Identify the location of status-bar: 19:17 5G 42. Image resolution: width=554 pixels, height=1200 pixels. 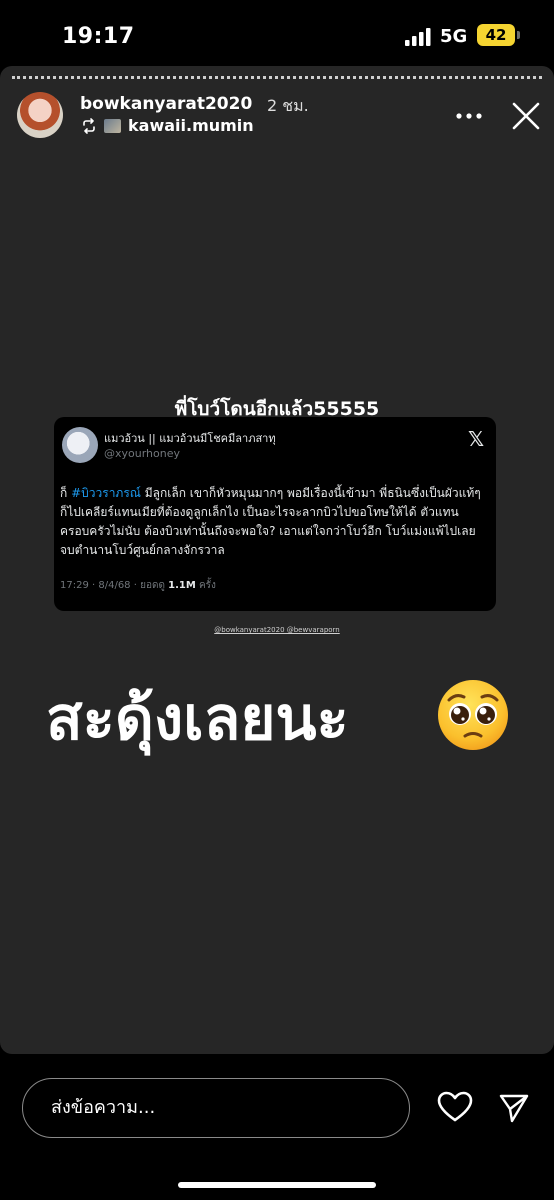
(277, 35).